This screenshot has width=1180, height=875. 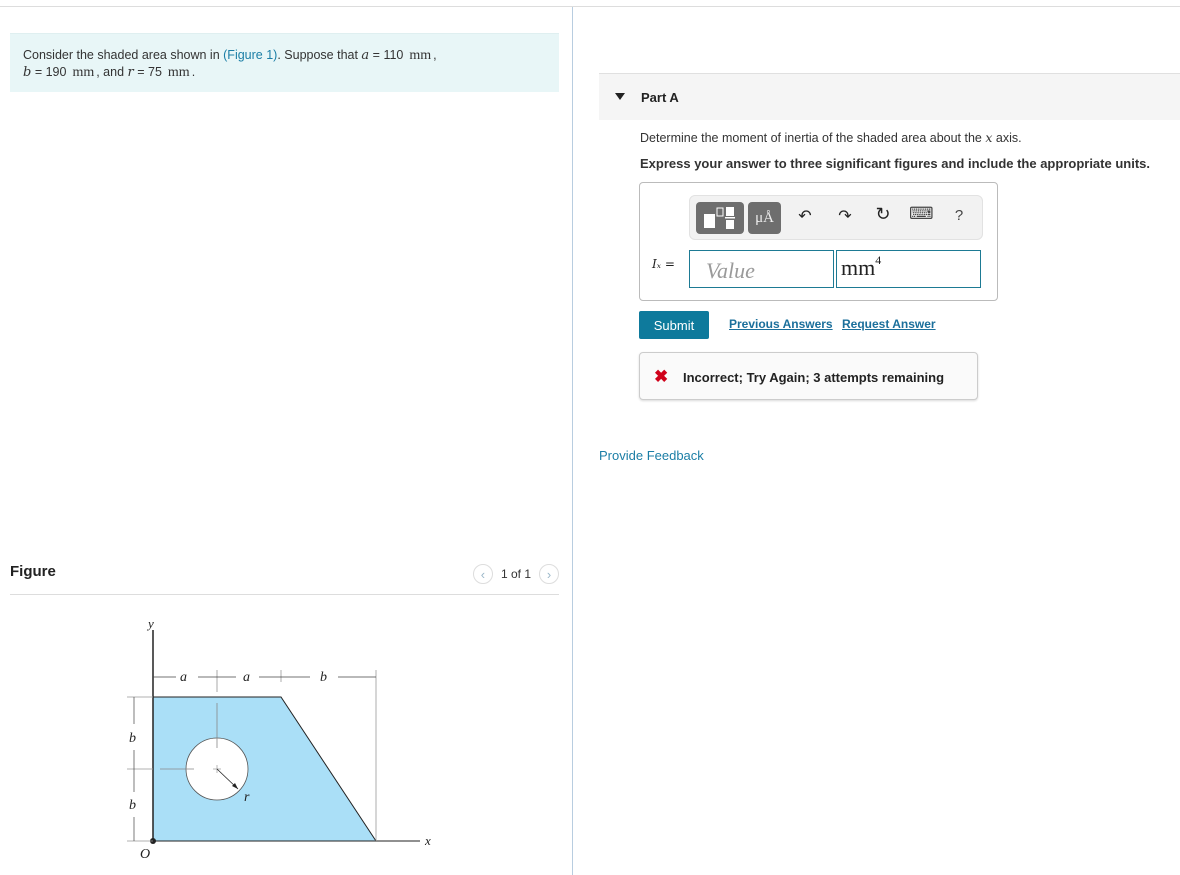 I want to click on request-answer-link: Request Answer, so click(x=889, y=324).